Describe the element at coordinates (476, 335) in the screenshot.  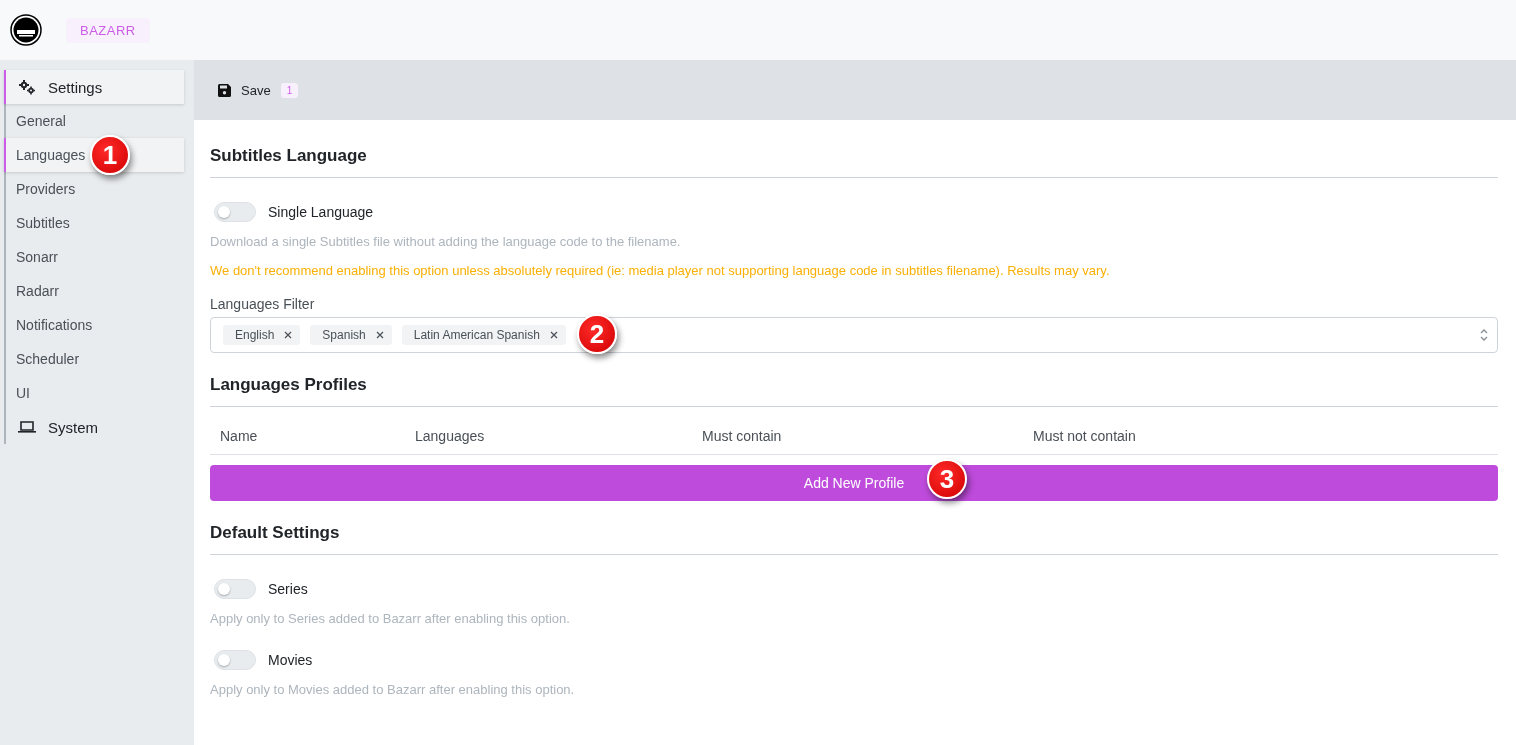
I see `tag-label: Latin American Spanish` at that location.